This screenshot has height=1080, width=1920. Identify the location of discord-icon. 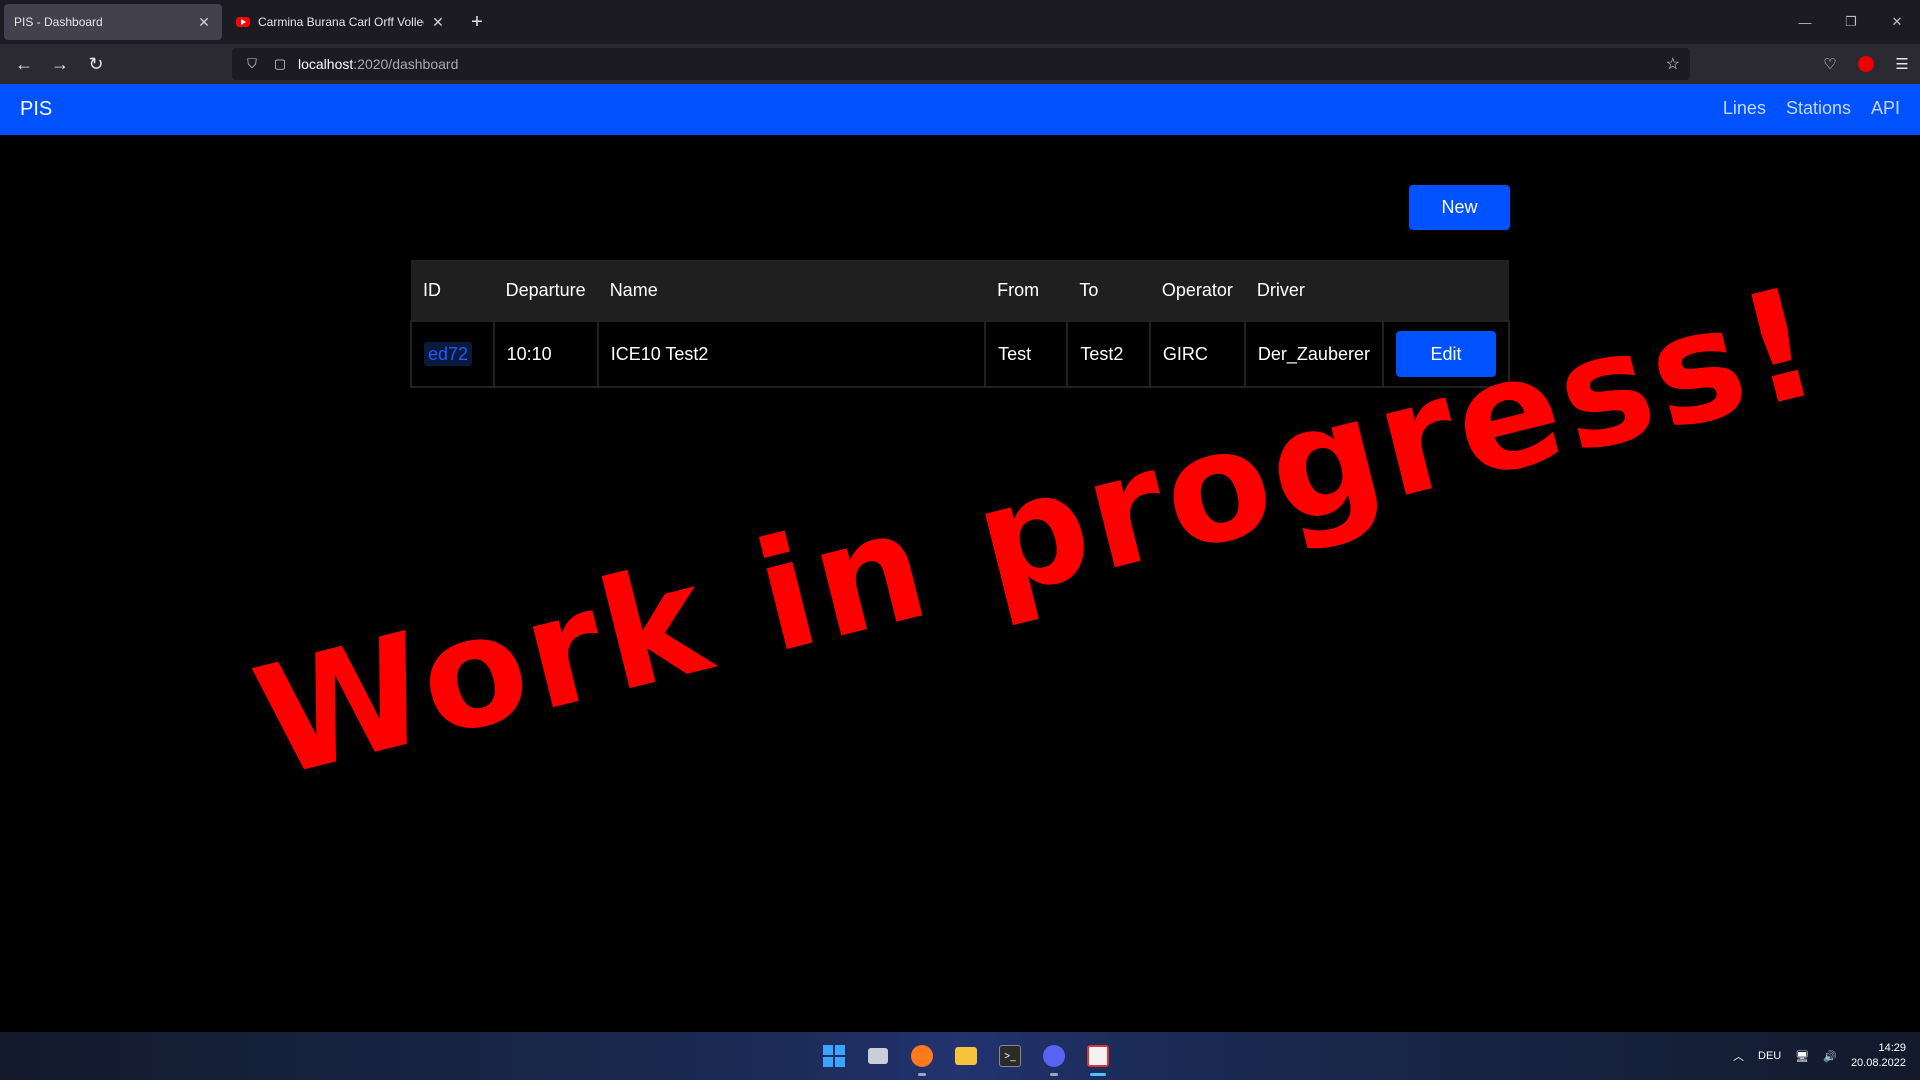
(1054, 1056).